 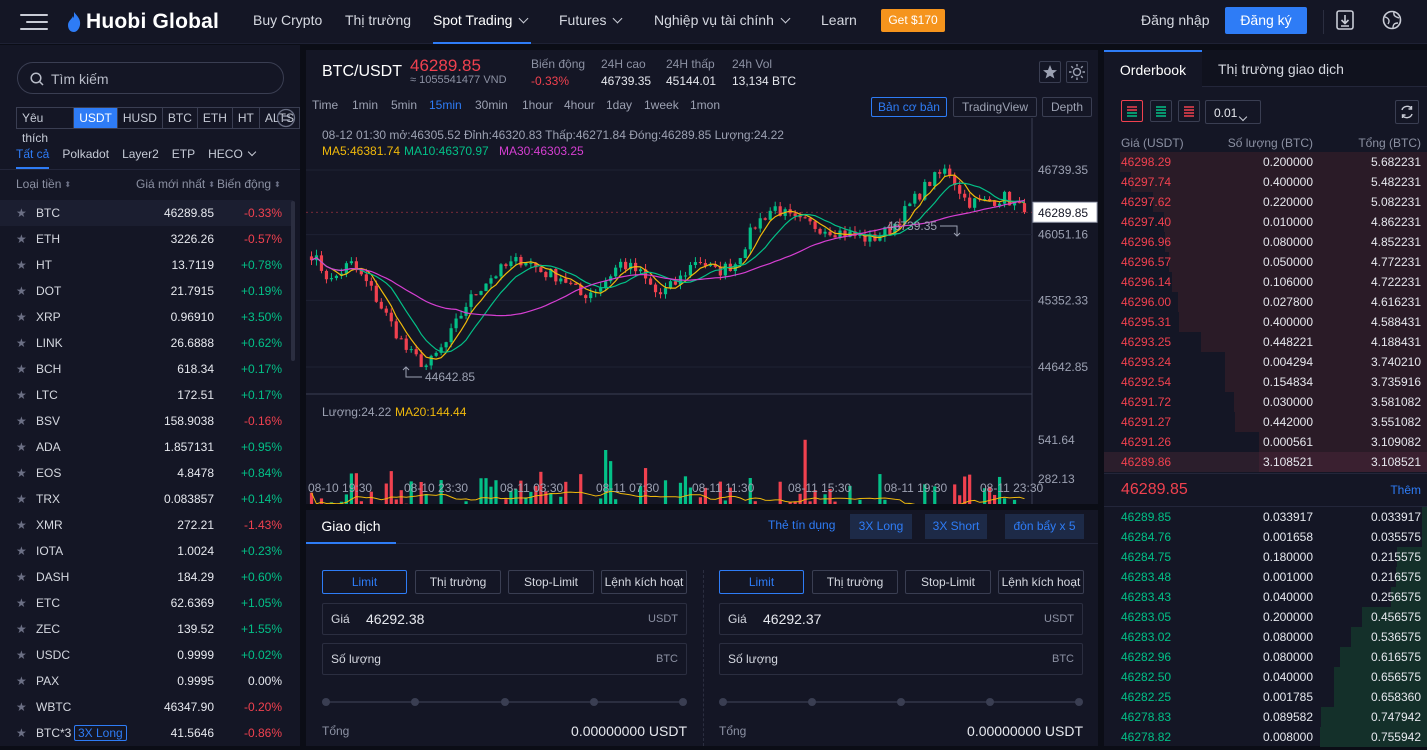 What do you see at coordinates (1132, 111) in the screenshot?
I see `view-both-button` at bounding box center [1132, 111].